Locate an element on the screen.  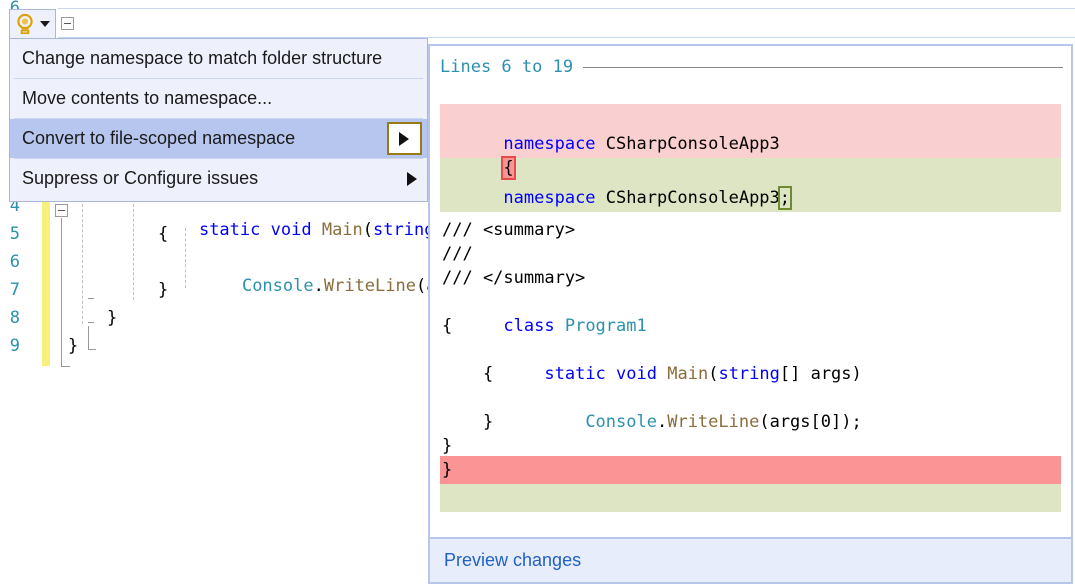
code-line-6: Console.WriteLine(ar is located at coordinates (324, 286).